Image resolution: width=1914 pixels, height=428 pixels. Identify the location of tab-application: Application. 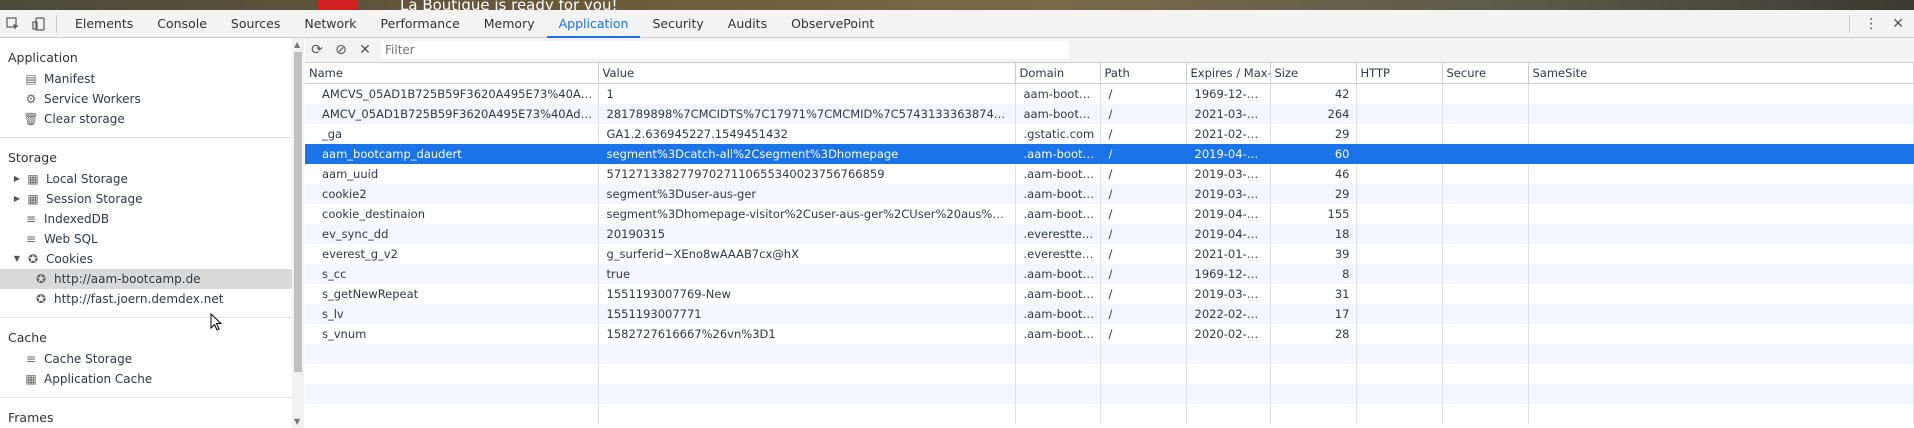
(593, 24).